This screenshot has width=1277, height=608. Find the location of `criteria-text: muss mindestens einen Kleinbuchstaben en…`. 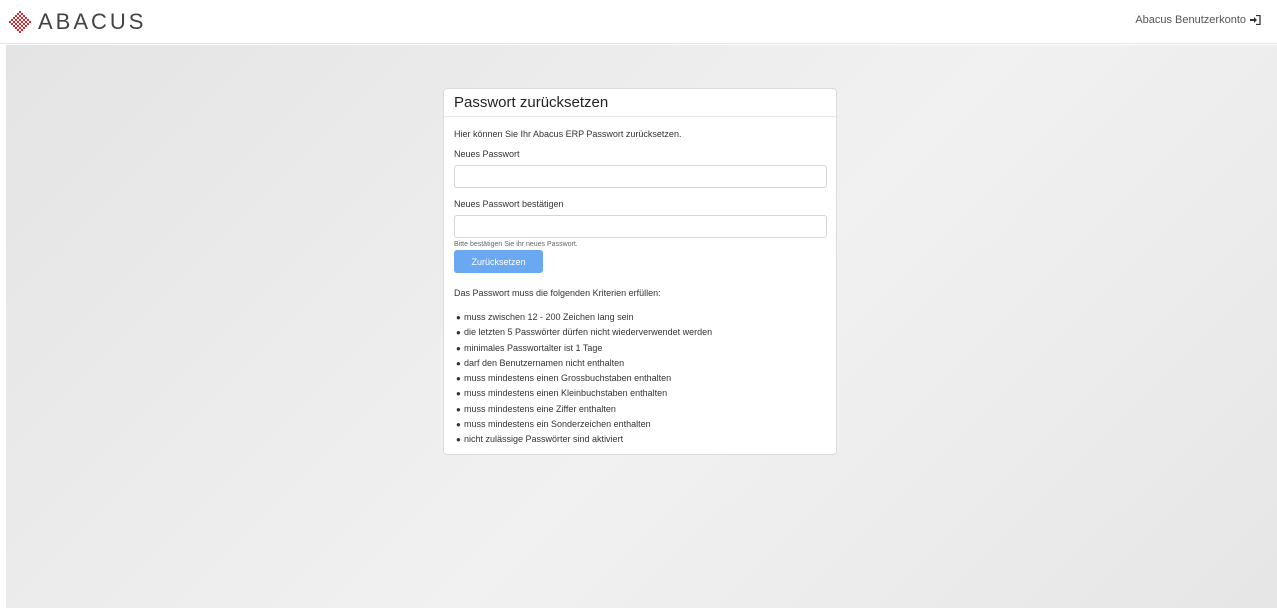

criteria-text: muss mindestens einen Kleinbuchstaben en… is located at coordinates (566, 393).